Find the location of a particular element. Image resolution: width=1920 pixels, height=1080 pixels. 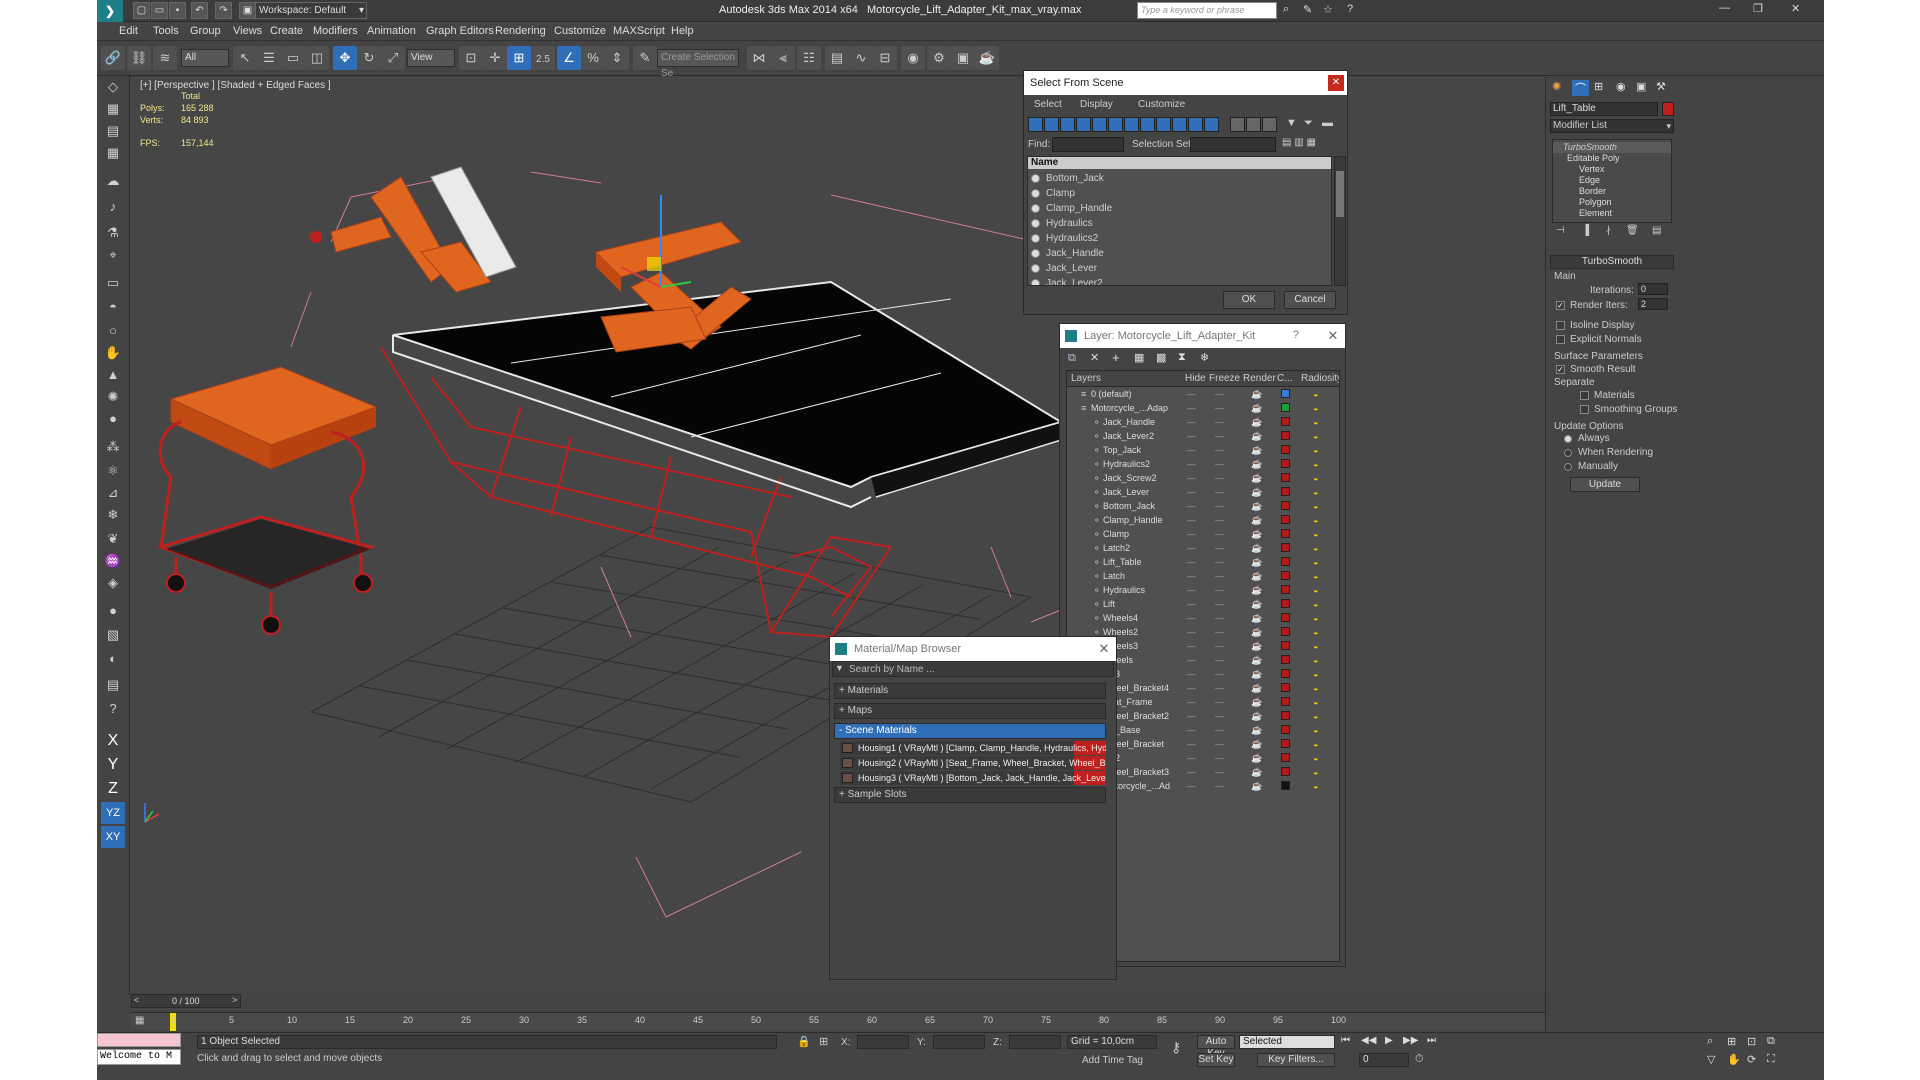

edit-named-selection-icon: ✎ is located at coordinates (645, 58).